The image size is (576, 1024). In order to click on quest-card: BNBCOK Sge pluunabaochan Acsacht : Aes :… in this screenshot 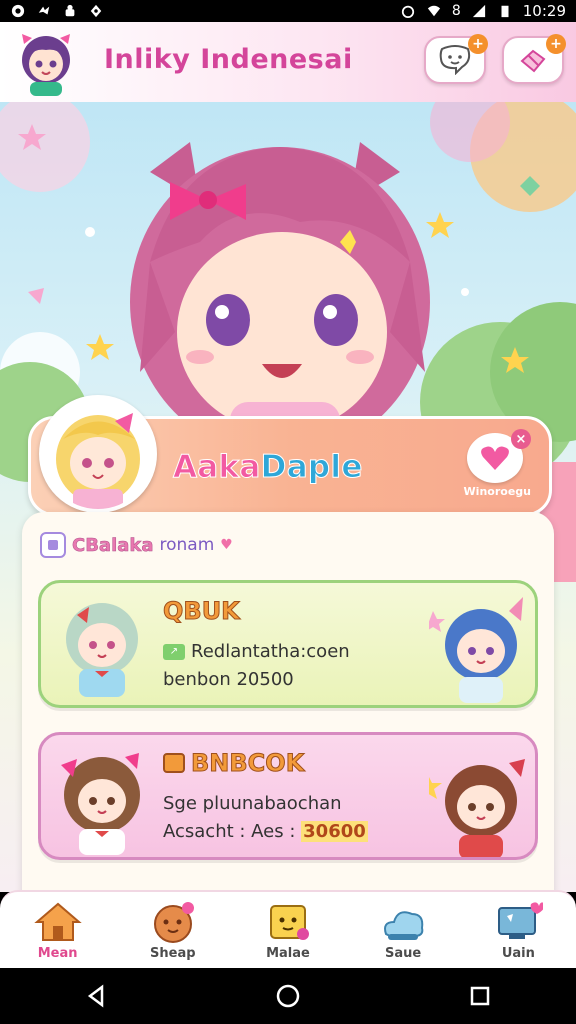, I will do `click(288, 796)`.